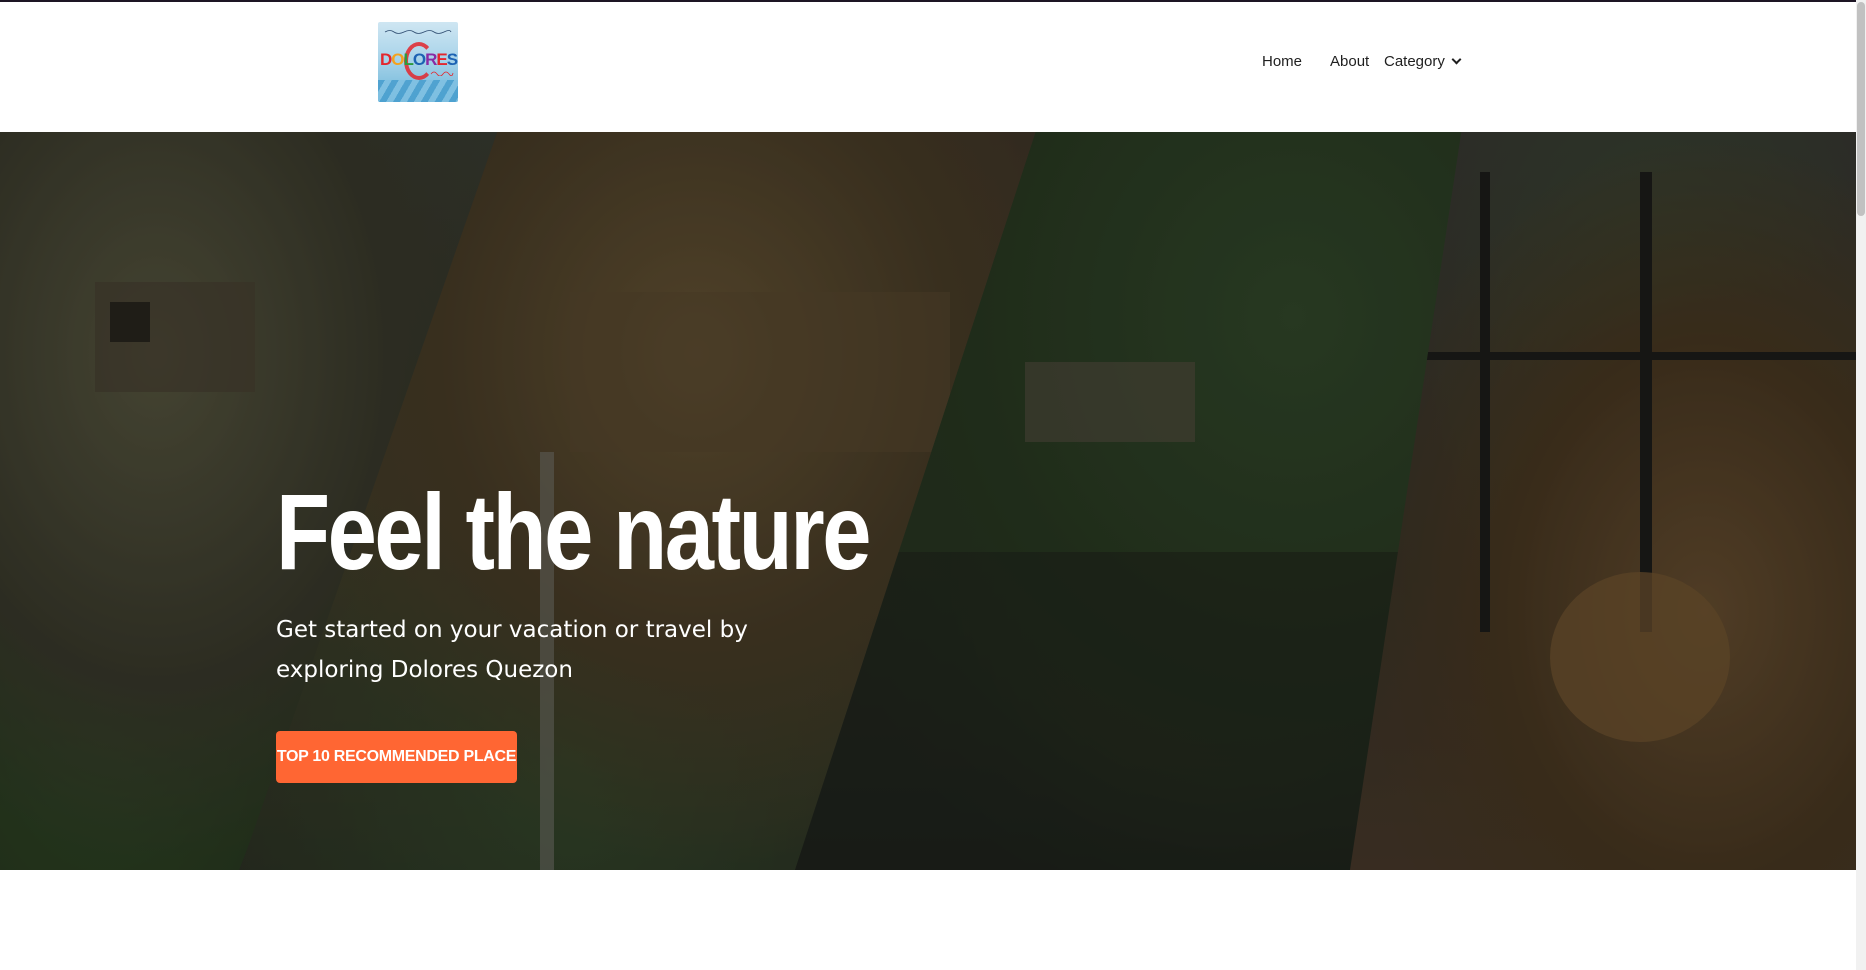 The height and width of the screenshot is (970, 1866). Describe the element at coordinates (1861, 109) in the screenshot. I see `scrollbar-thumb` at that location.